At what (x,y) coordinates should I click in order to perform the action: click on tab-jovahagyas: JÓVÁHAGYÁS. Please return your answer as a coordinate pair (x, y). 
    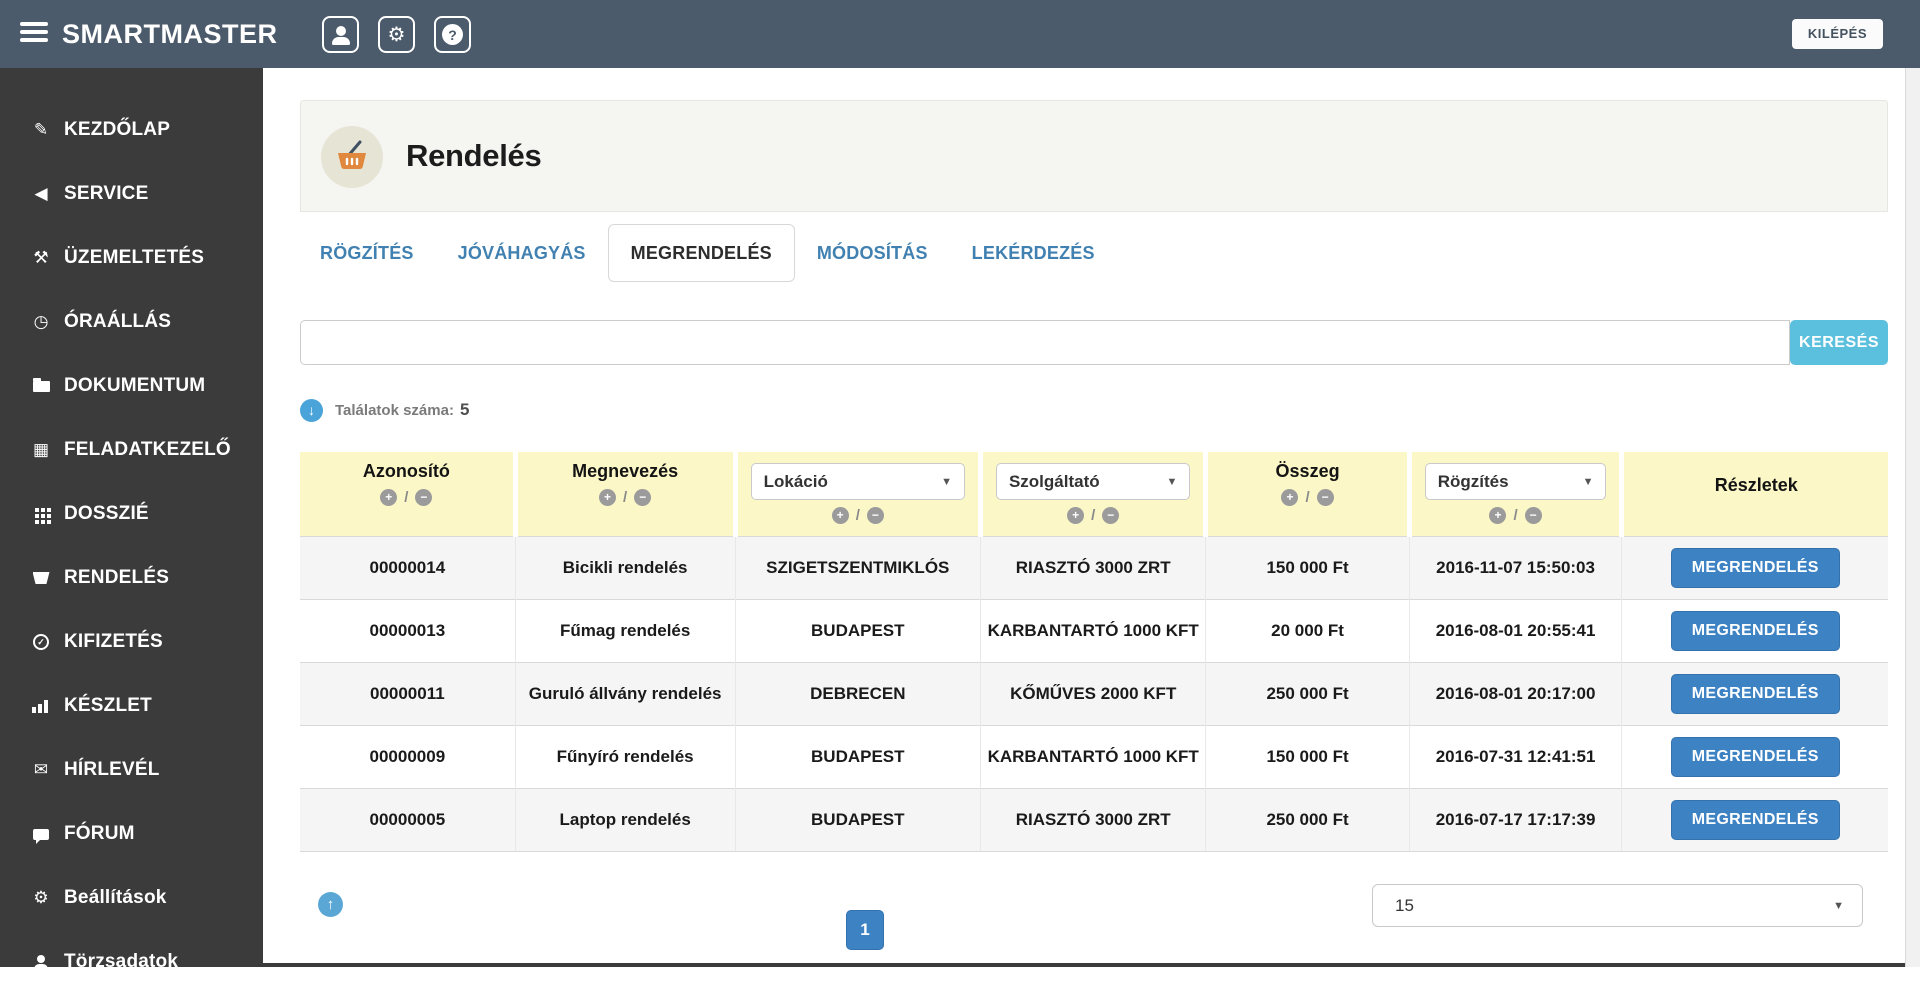
    Looking at the image, I should click on (522, 253).